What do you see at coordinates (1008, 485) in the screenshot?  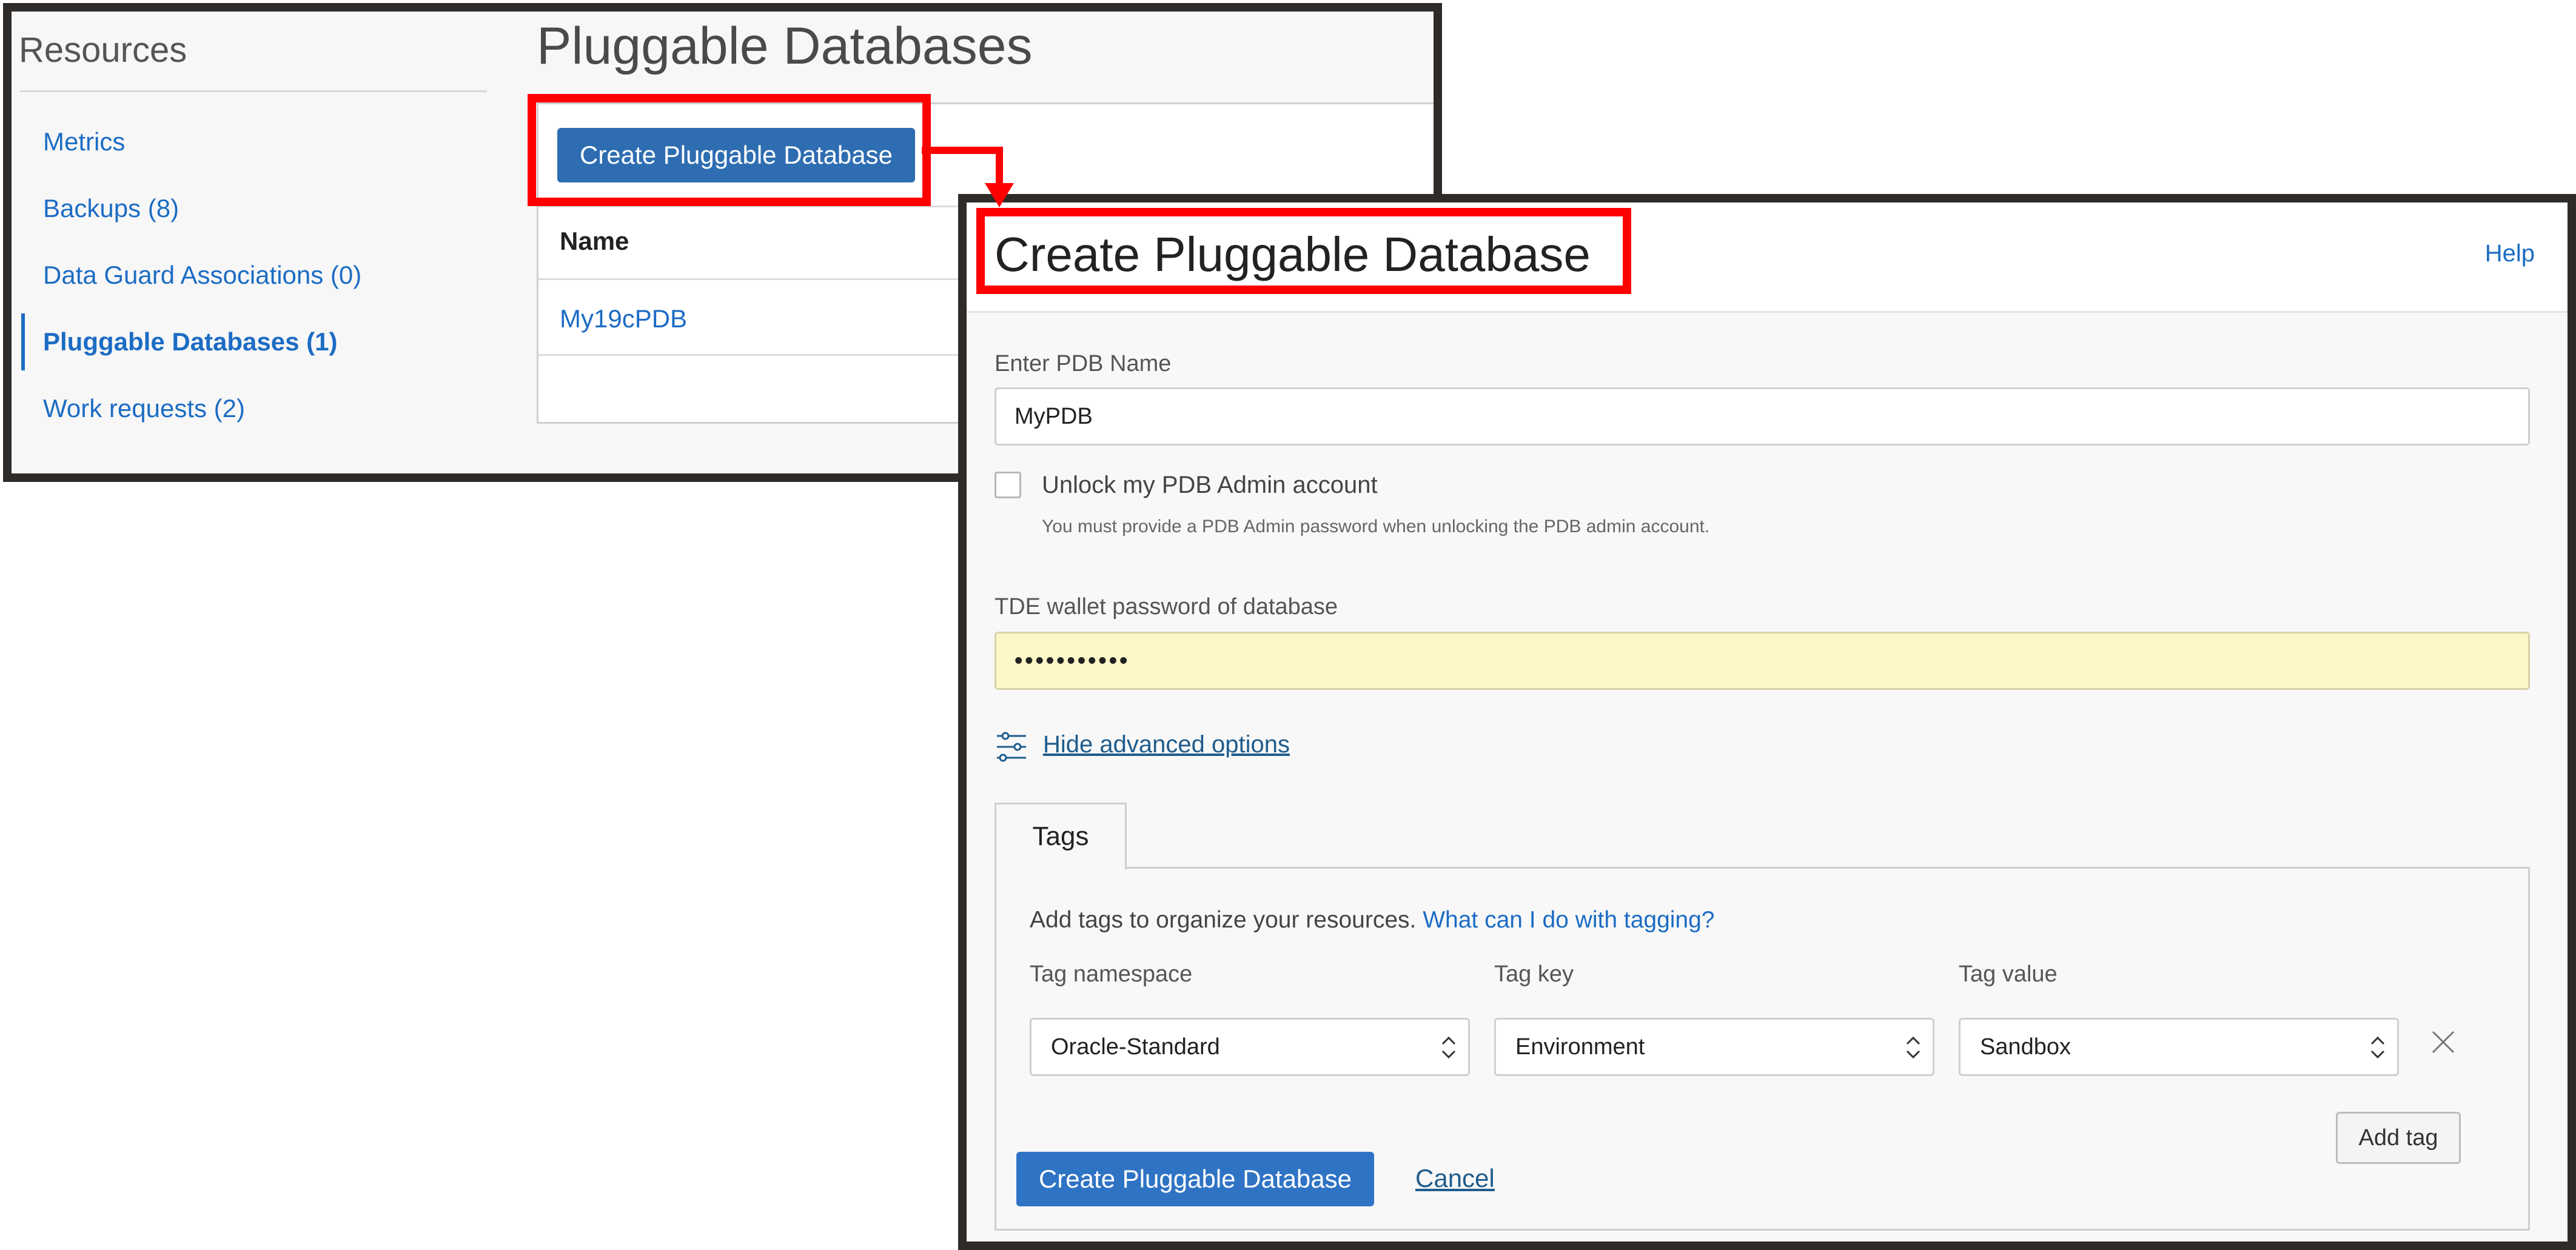 I see `unlock-admin-checkbox` at bounding box center [1008, 485].